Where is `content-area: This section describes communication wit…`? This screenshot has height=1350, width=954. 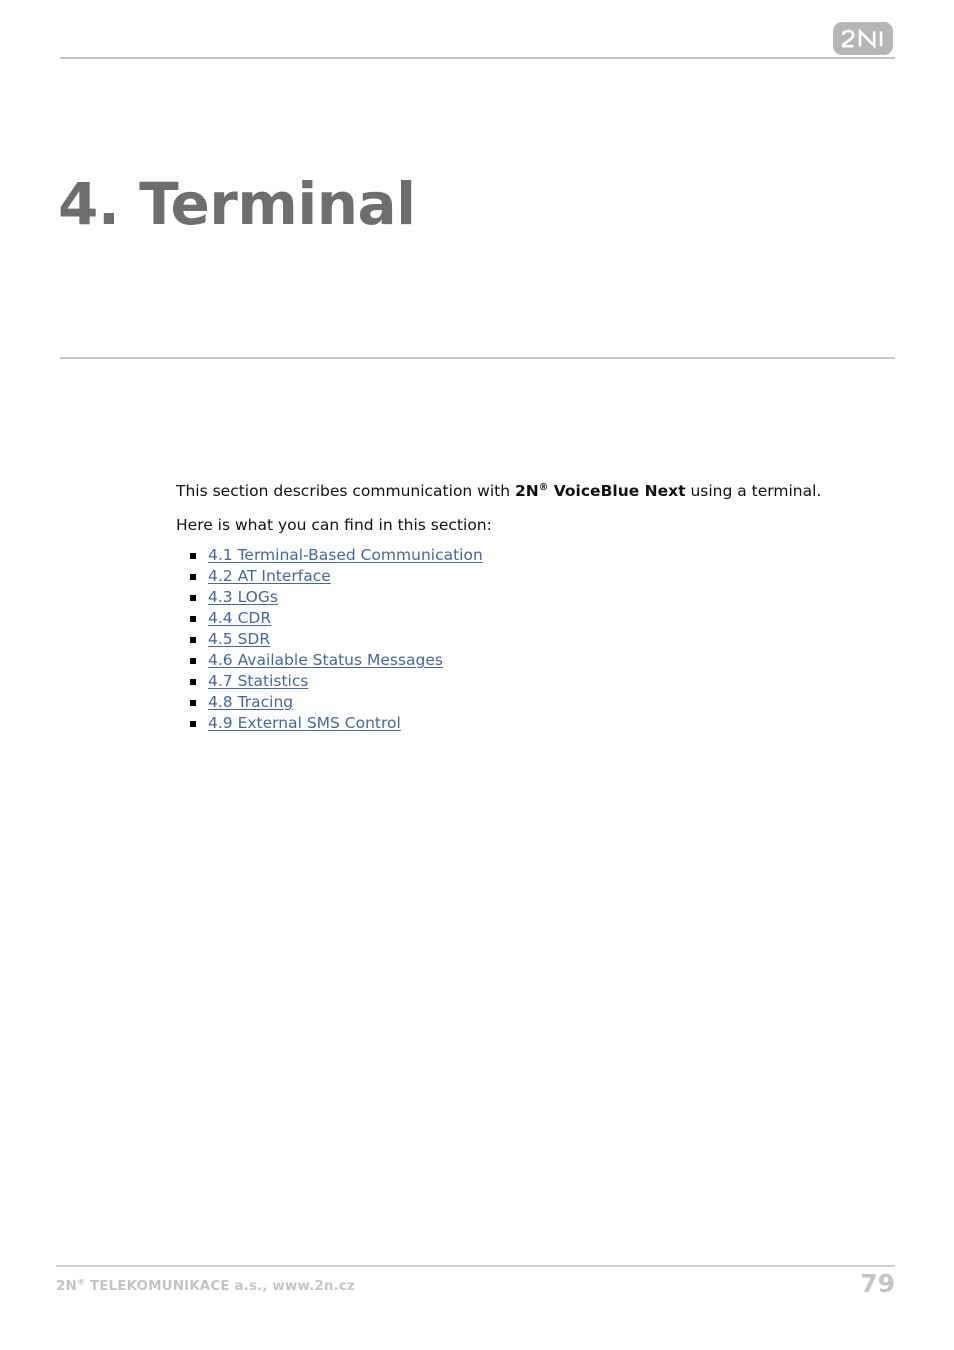
content-area: This section describes communication wit… is located at coordinates (526, 607).